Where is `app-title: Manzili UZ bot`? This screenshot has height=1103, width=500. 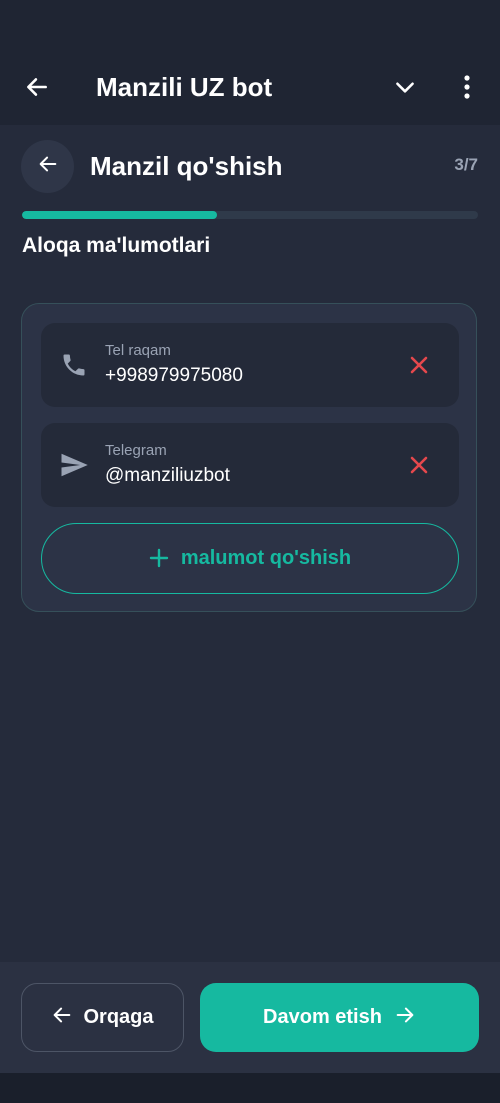
app-title: Manzili UZ bot is located at coordinates (184, 87).